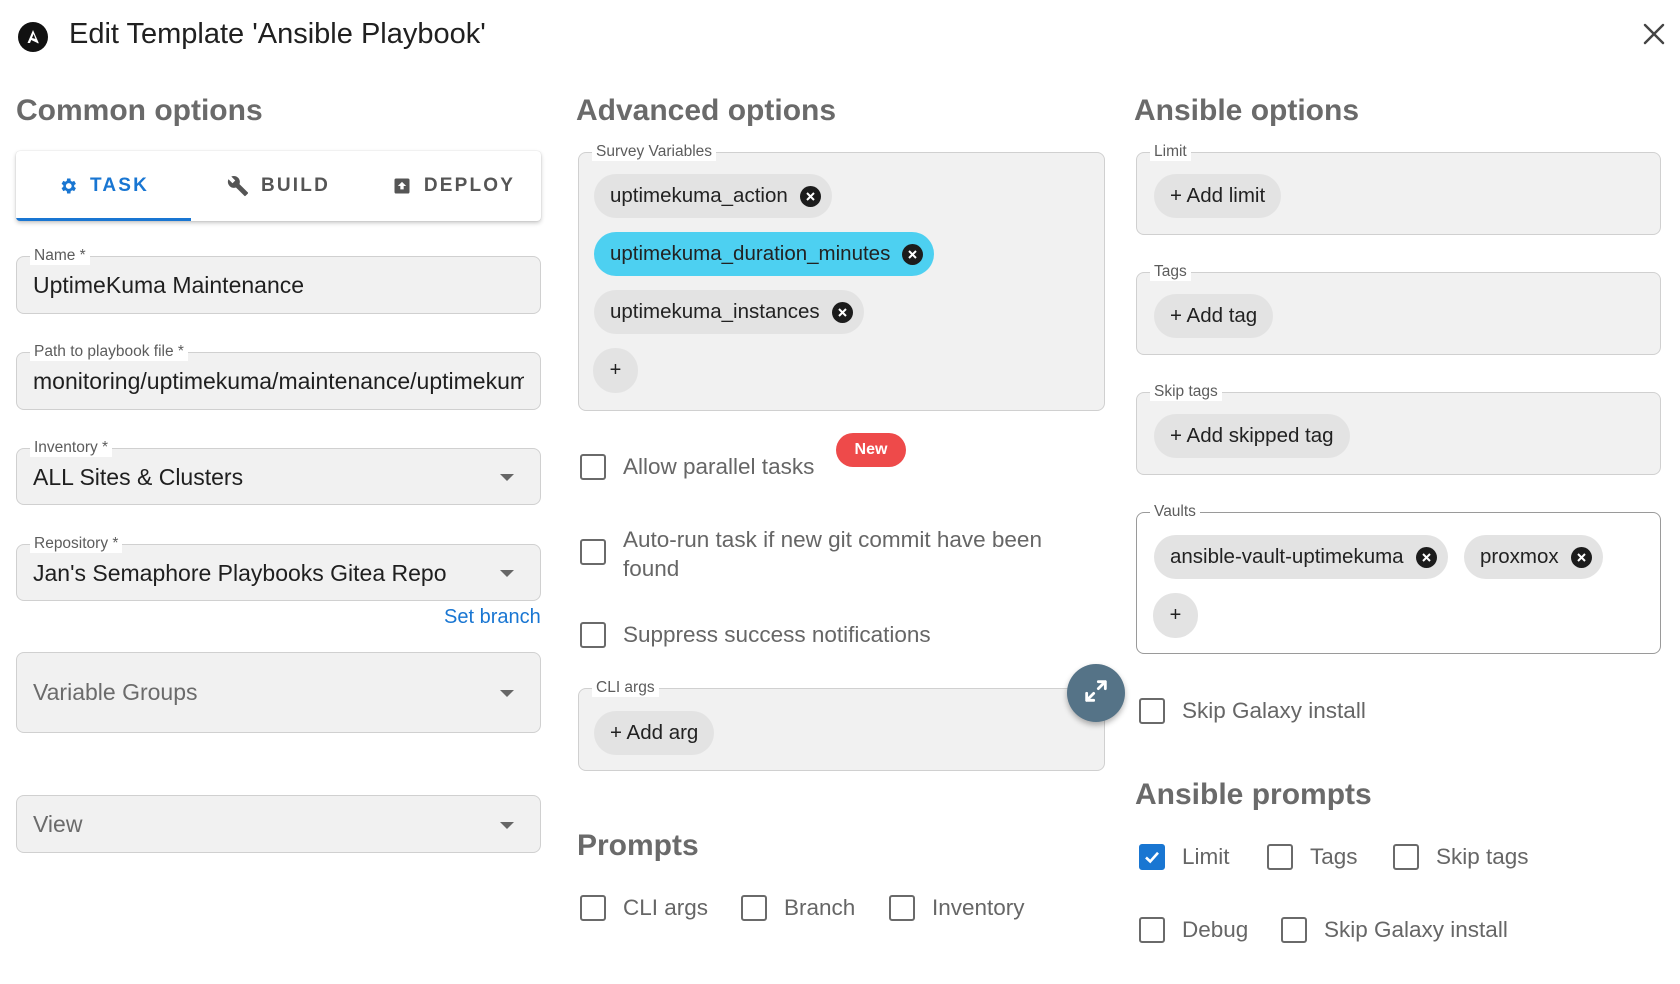 The width and height of the screenshot is (1680, 984). Describe the element at coordinates (169, 285) in the screenshot. I see `name-value: UptimeKuma Maintenance` at that location.